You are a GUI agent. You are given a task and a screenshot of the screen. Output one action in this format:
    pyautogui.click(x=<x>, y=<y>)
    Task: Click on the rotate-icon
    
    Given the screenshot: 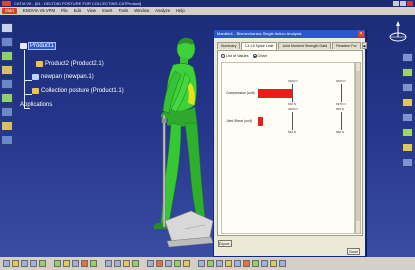 What is the action you would take?
    pyautogui.click(x=407, y=87)
    